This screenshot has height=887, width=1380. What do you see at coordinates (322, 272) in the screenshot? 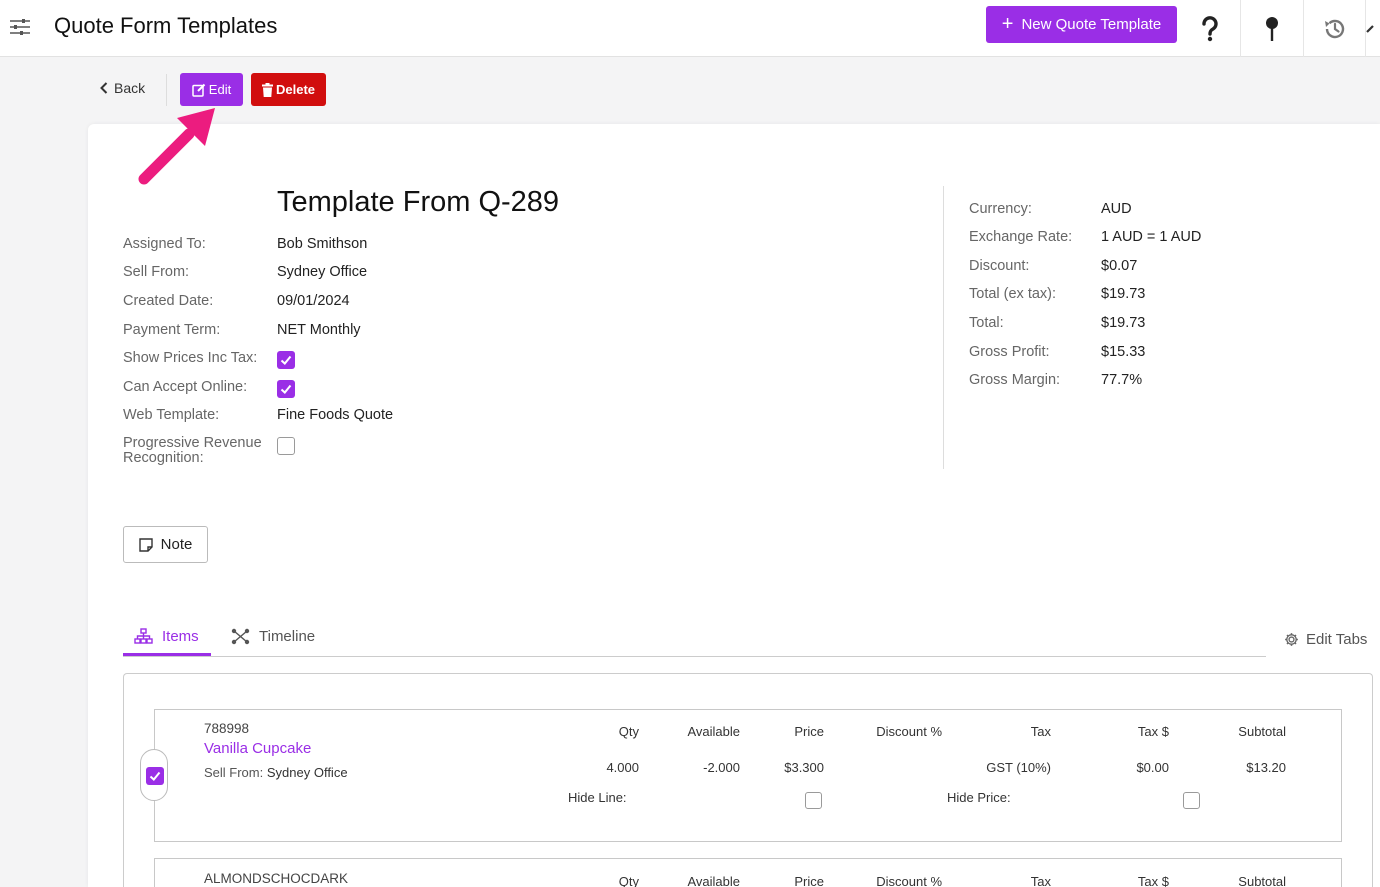
I see `sell-from-value: Sydney Office` at bounding box center [322, 272].